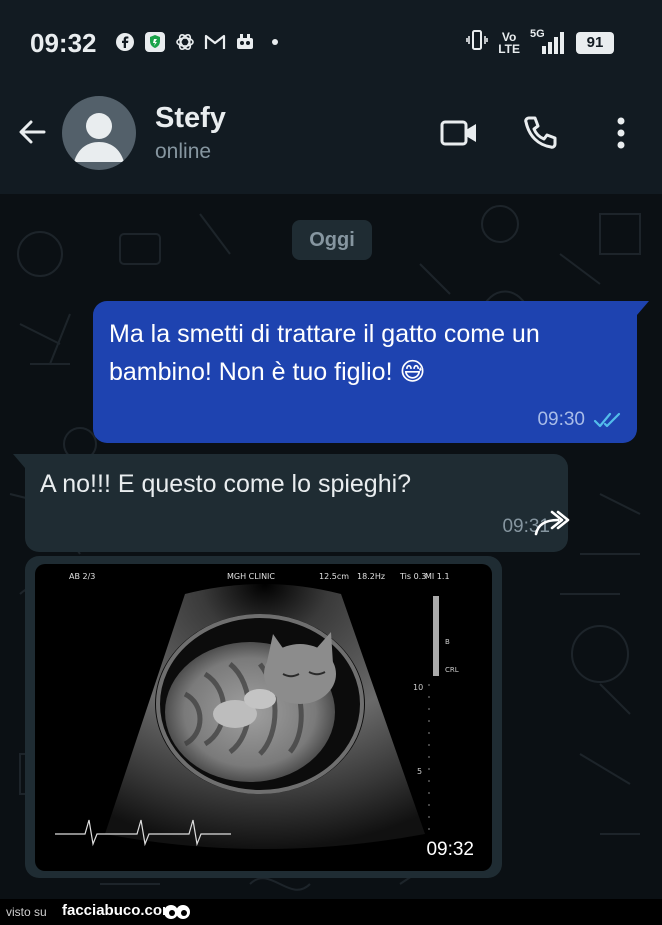  Describe the element at coordinates (331, 912) in the screenshot. I see `watermark-footer: visto su facciabuco.com` at that location.